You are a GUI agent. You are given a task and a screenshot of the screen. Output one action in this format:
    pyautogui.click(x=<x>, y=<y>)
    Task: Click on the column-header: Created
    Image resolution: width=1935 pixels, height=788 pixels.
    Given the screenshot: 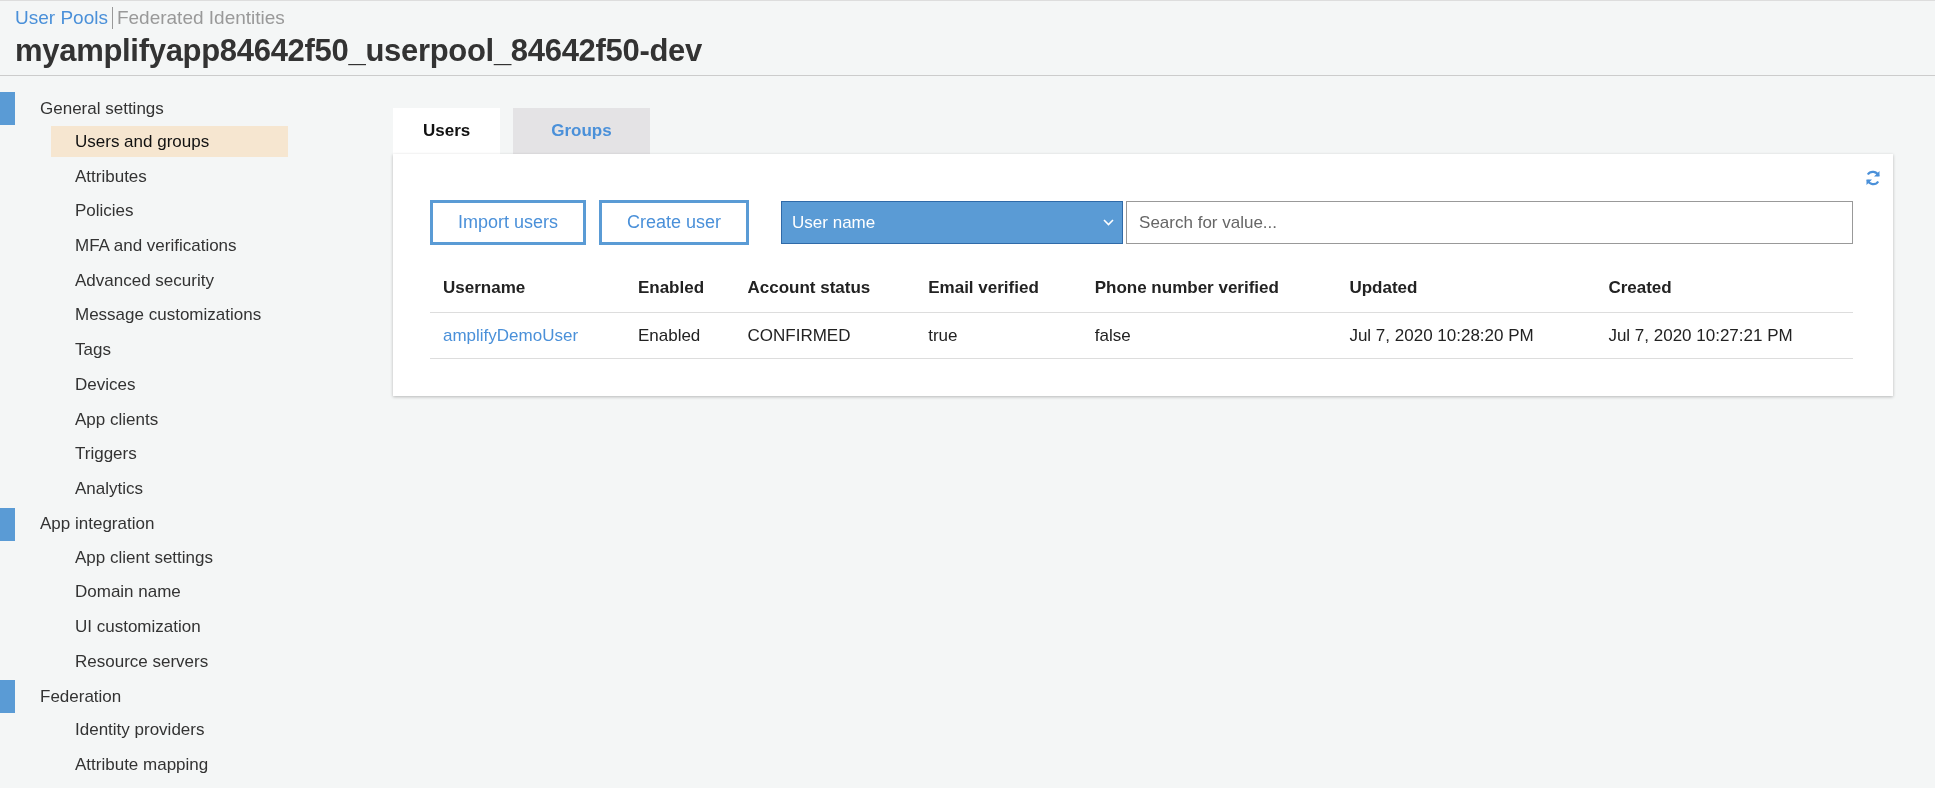 What is the action you would take?
    pyautogui.click(x=1724, y=288)
    